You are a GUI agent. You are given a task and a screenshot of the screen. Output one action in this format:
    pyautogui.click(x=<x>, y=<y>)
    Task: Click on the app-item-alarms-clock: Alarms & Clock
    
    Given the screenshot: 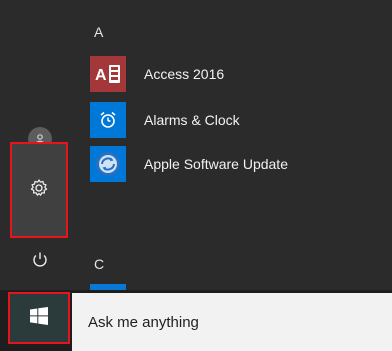 What is the action you would take?
    pyautogui.click(x=240, y=120)
    